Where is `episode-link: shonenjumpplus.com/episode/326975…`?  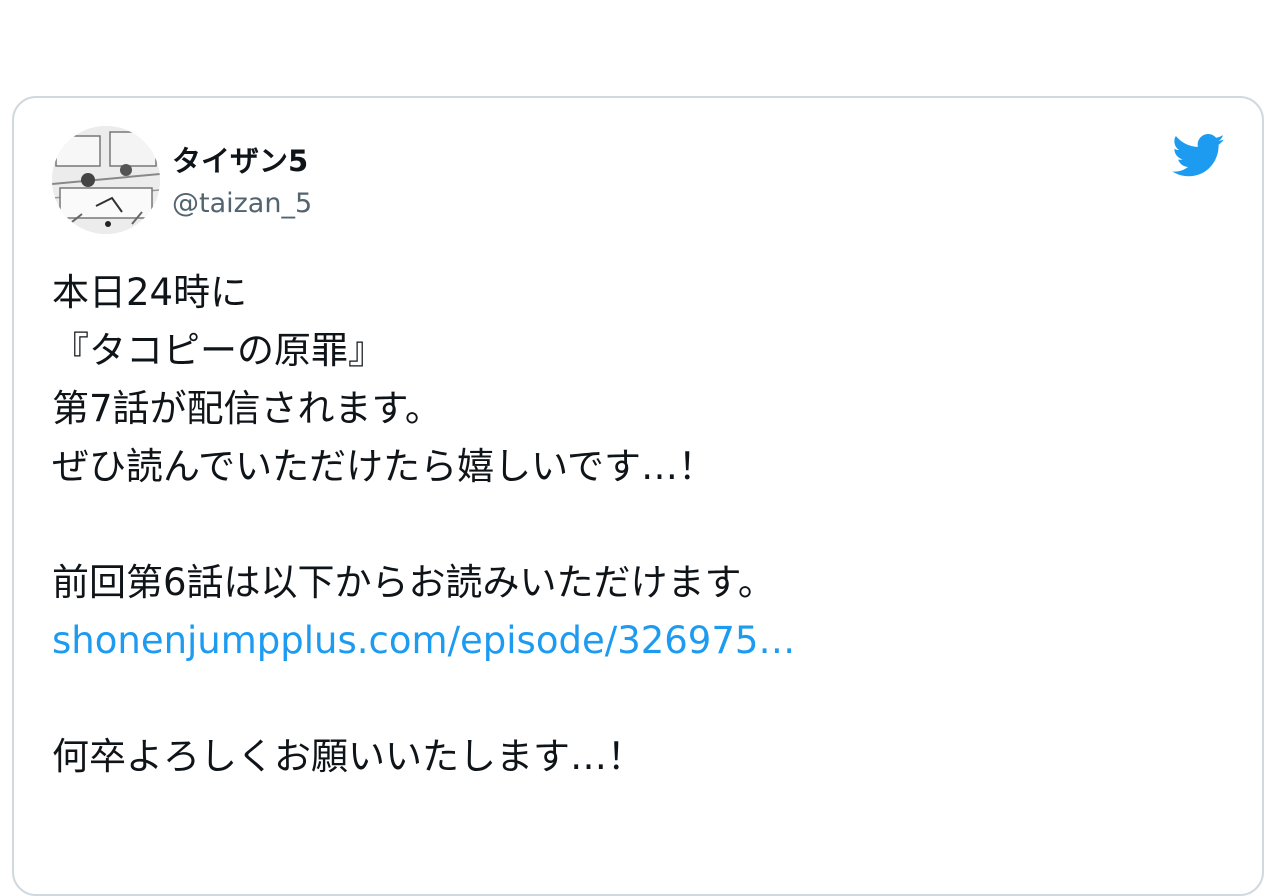 episode-link: shonenjumpplus.com/episode/326975… is located at coordinates (423, 640).